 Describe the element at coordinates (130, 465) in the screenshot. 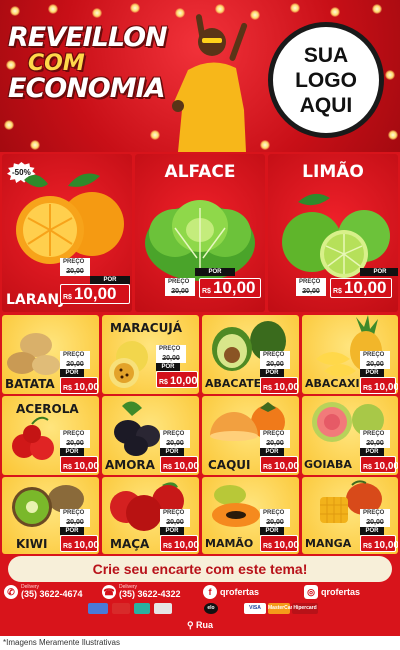

I see `product-name: AMORA` at that location.